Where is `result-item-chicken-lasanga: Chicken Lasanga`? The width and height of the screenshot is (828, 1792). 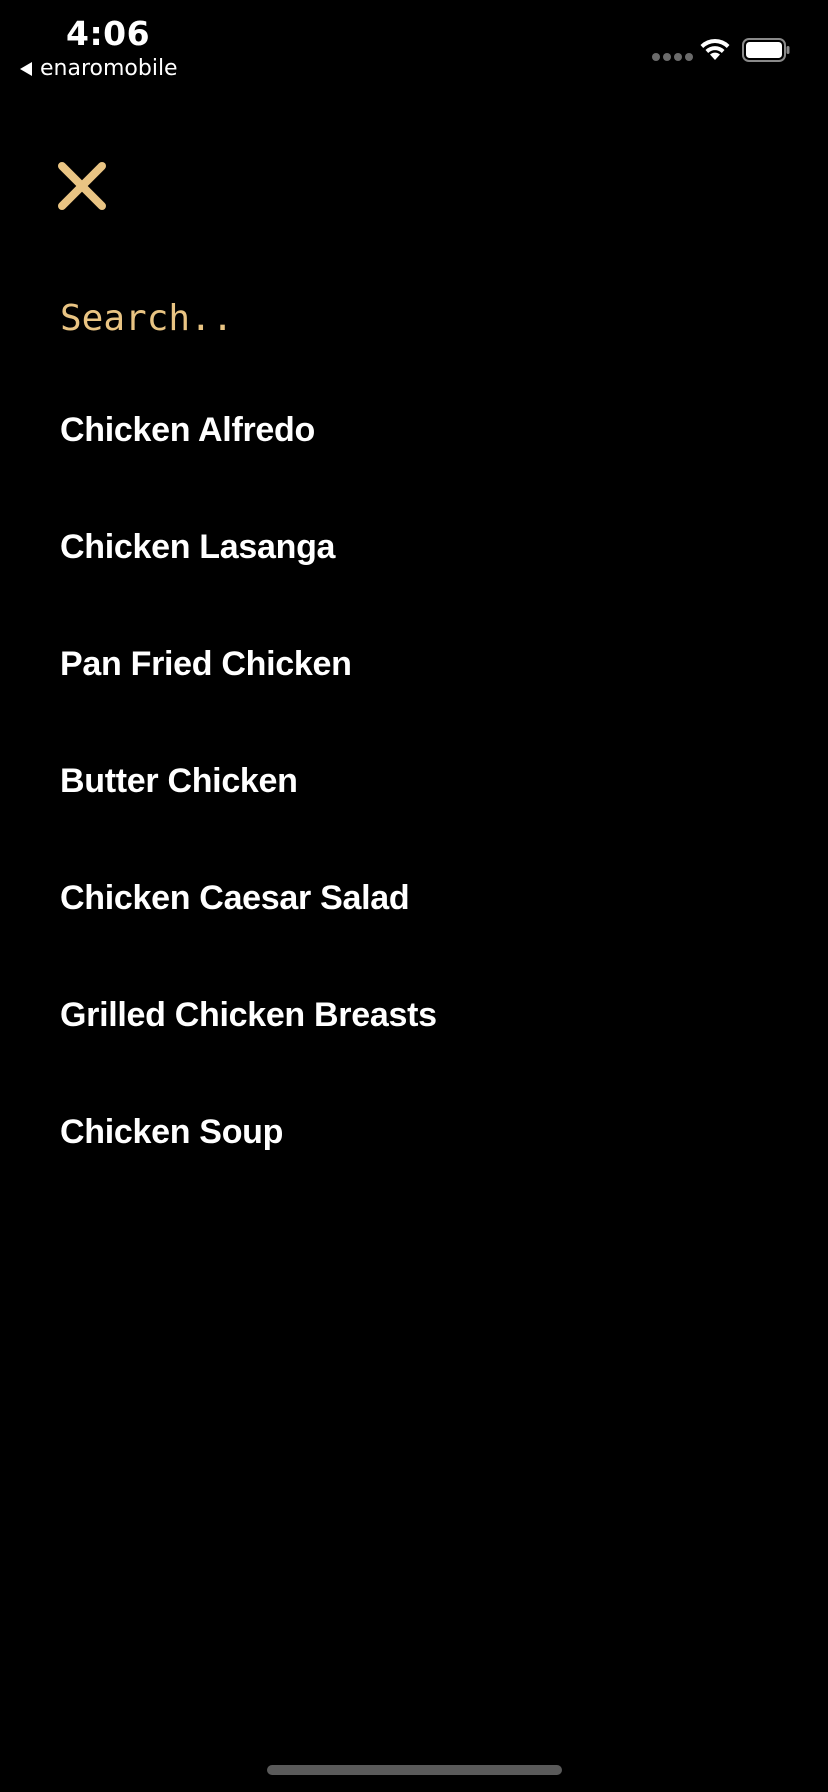 result-item-chicken-lasanga: Chicken Lasanga is located at coordinates (248, 573).